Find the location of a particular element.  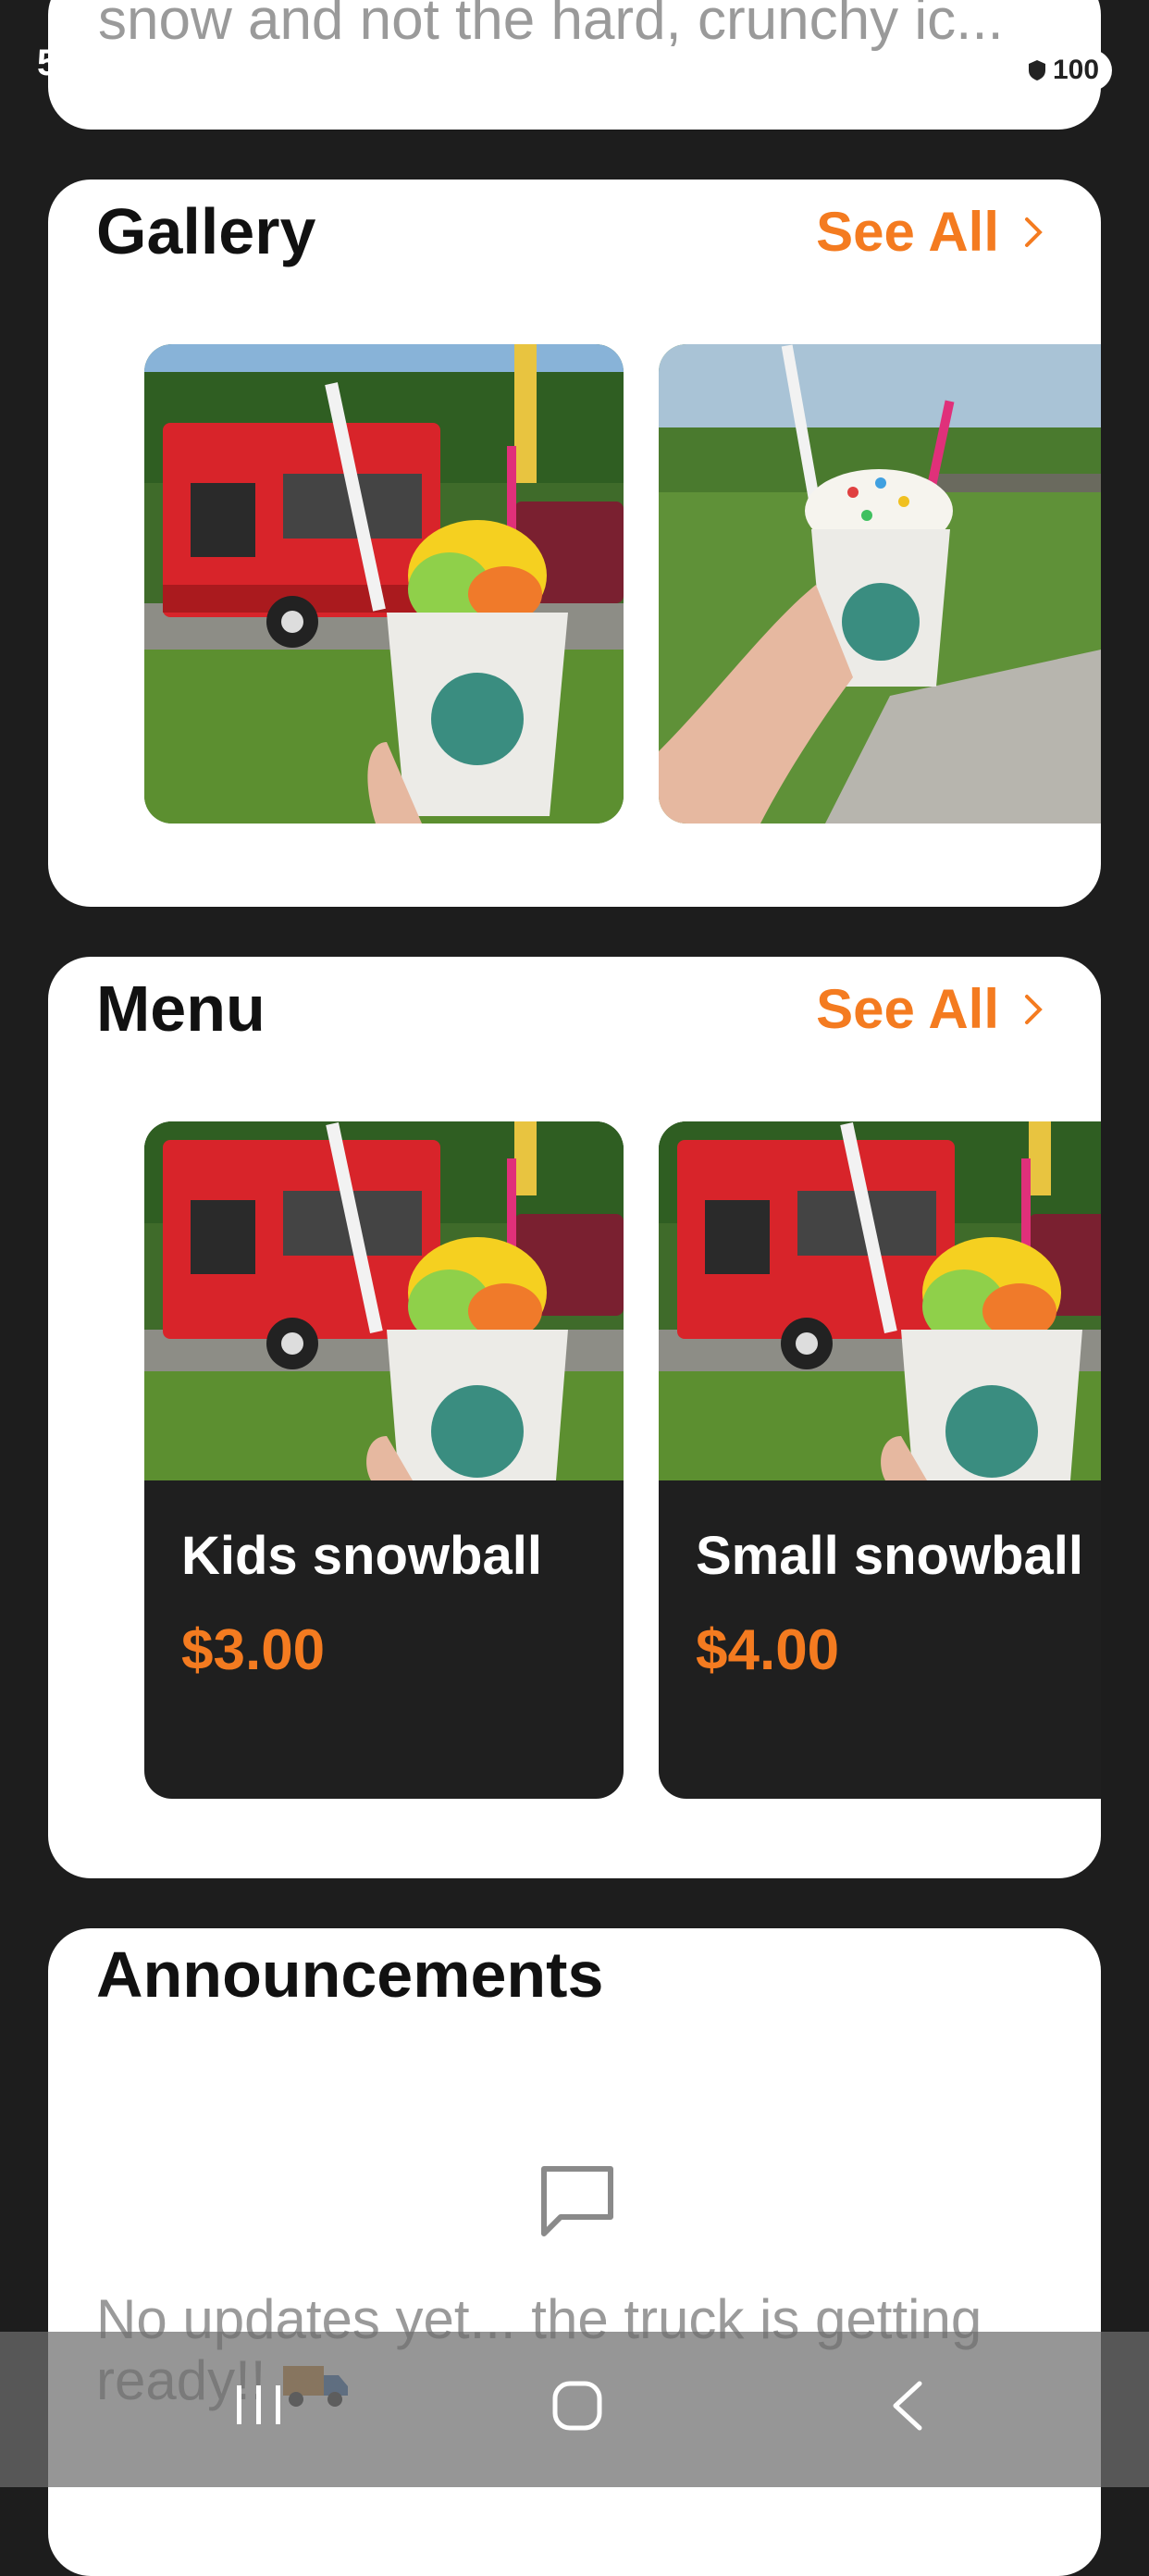

menu-item-small-snowball: Small snowball $4.00 is located at coordinates (880, 1460).